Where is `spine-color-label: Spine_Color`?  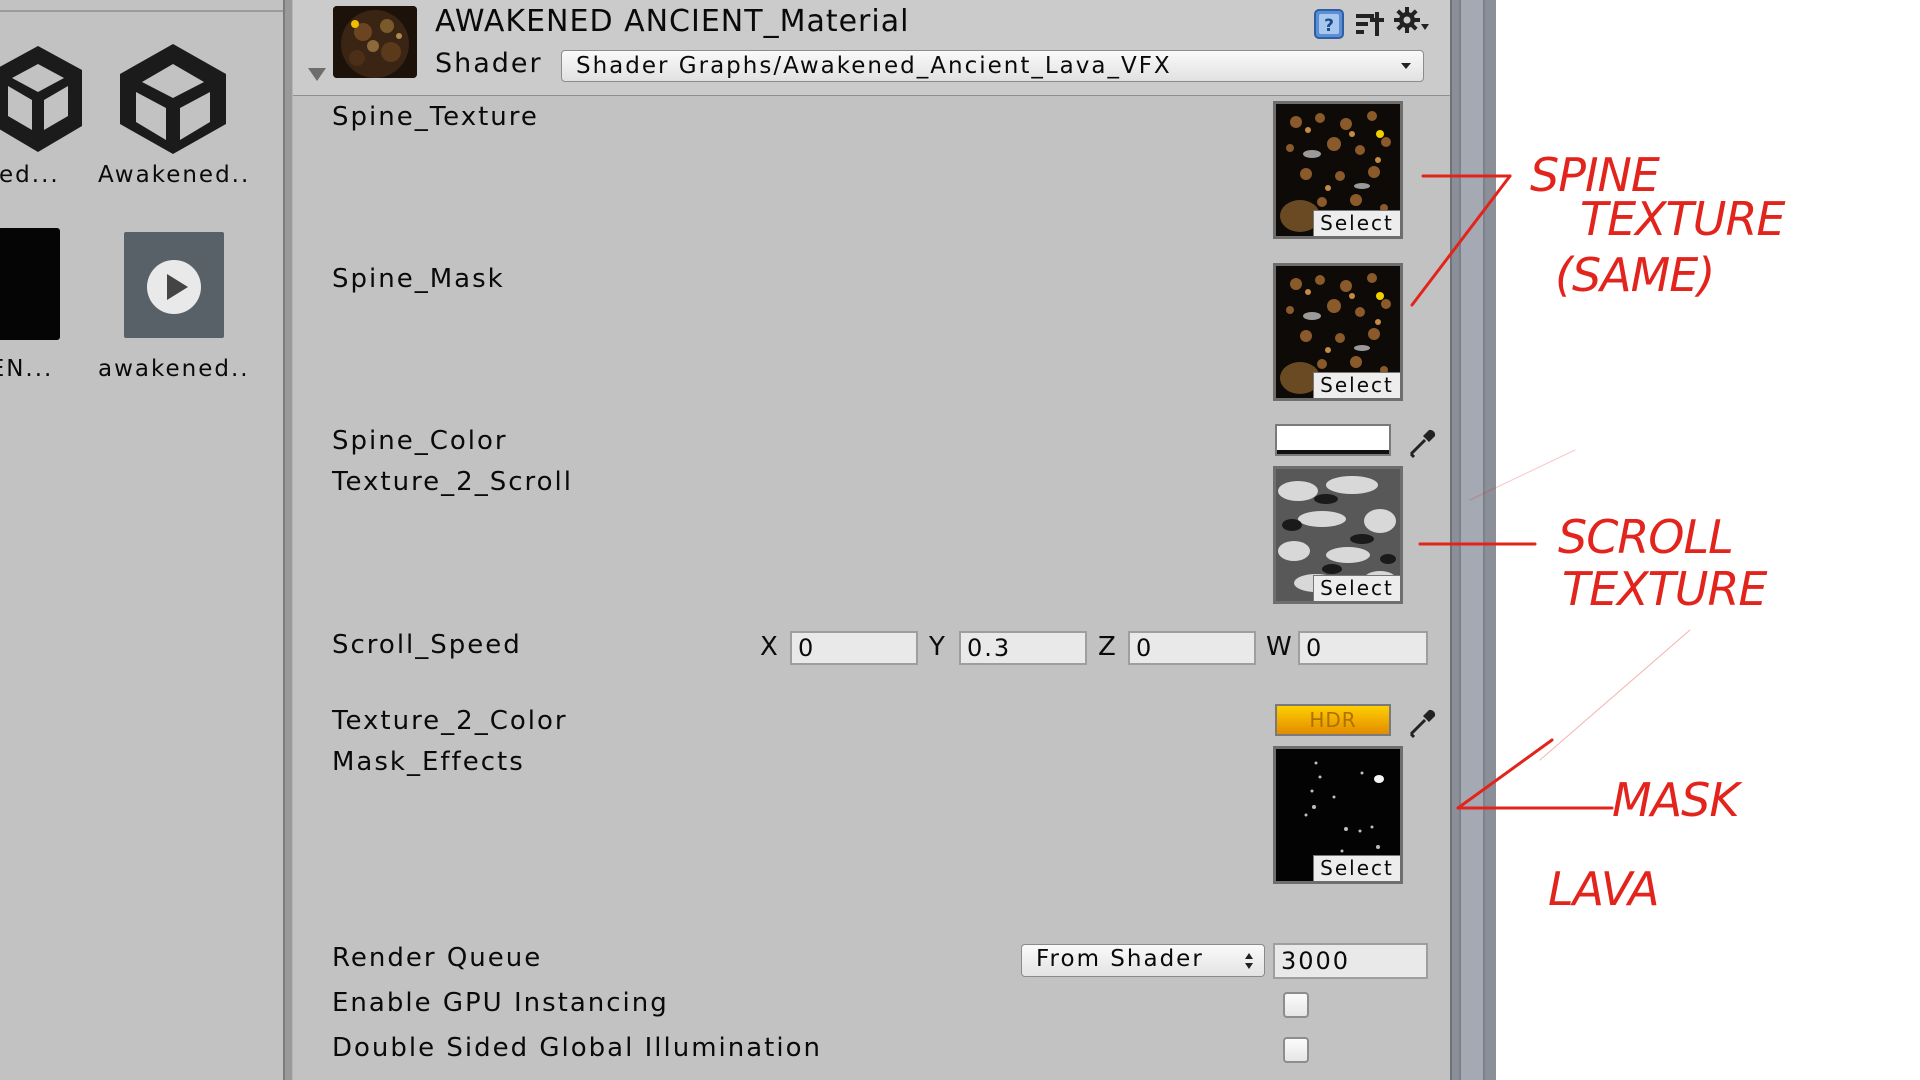
spine-color-label: Spine_Color is located at coordinates (420, 441).